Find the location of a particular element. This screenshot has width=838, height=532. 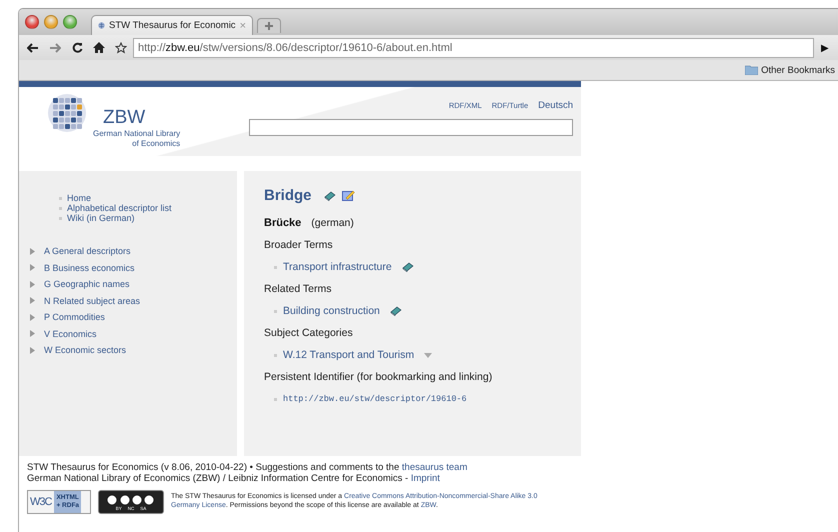

minimize-window-button is located at coordinates (51, 22).